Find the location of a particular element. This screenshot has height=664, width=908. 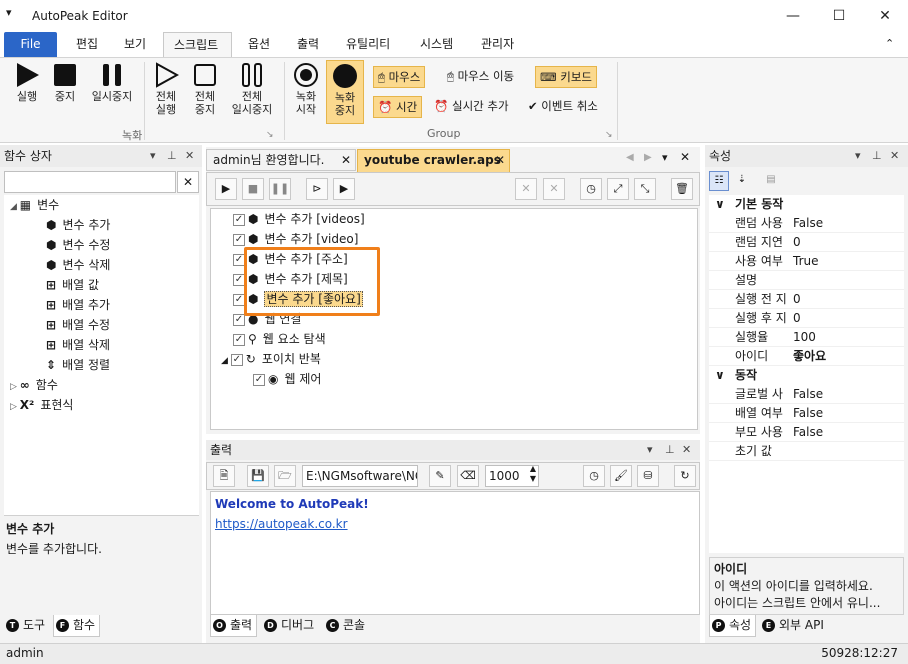

close-button: ✕ is located at coordinates (885, 16).